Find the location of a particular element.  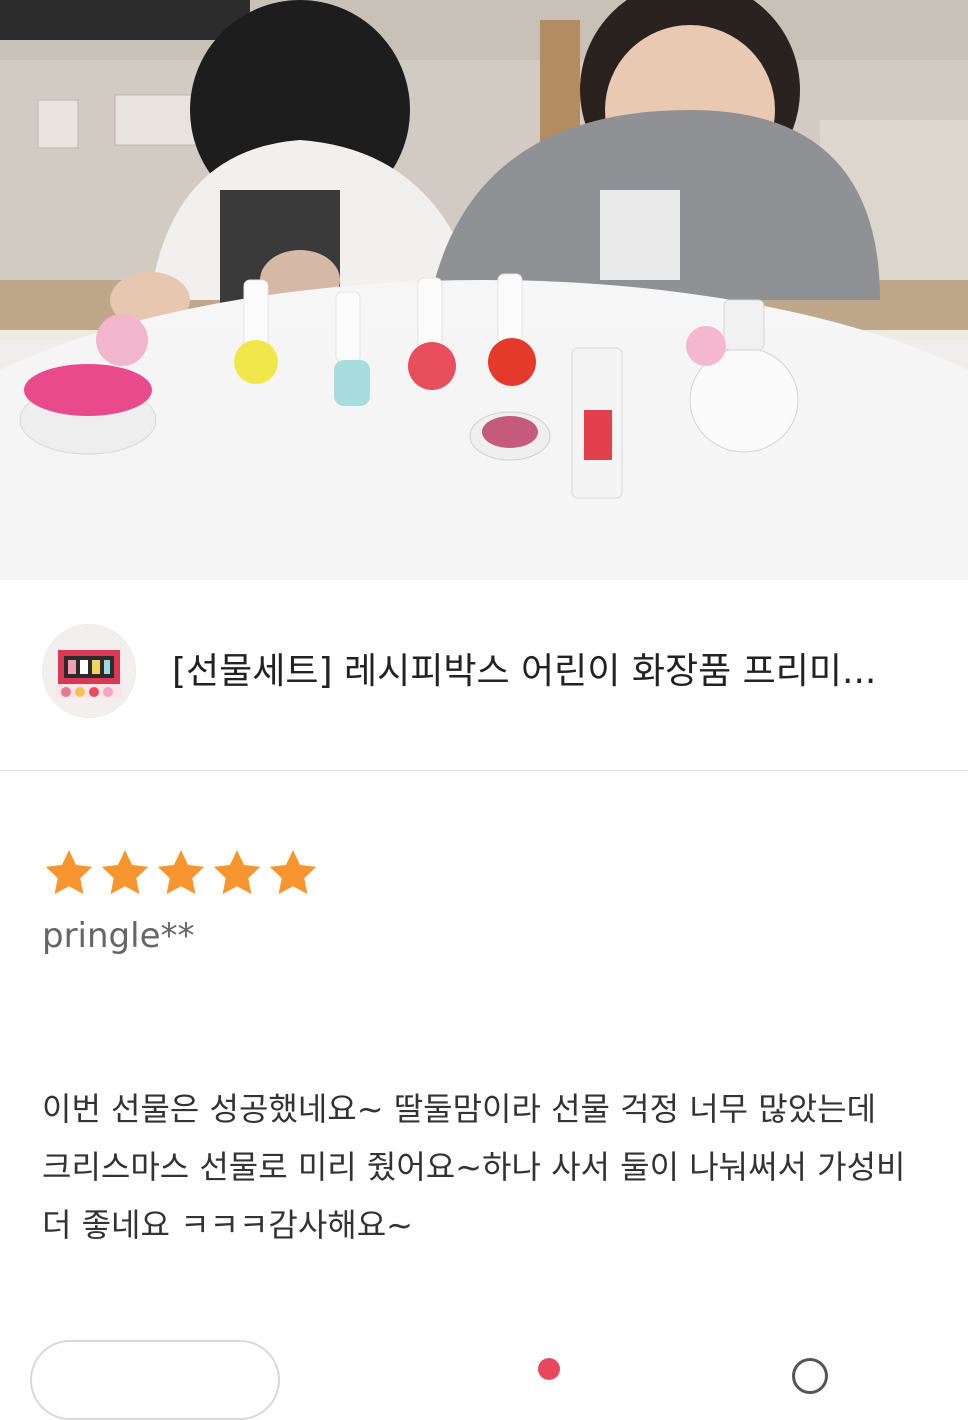

rating-stars is located at coordinates (181, 874).